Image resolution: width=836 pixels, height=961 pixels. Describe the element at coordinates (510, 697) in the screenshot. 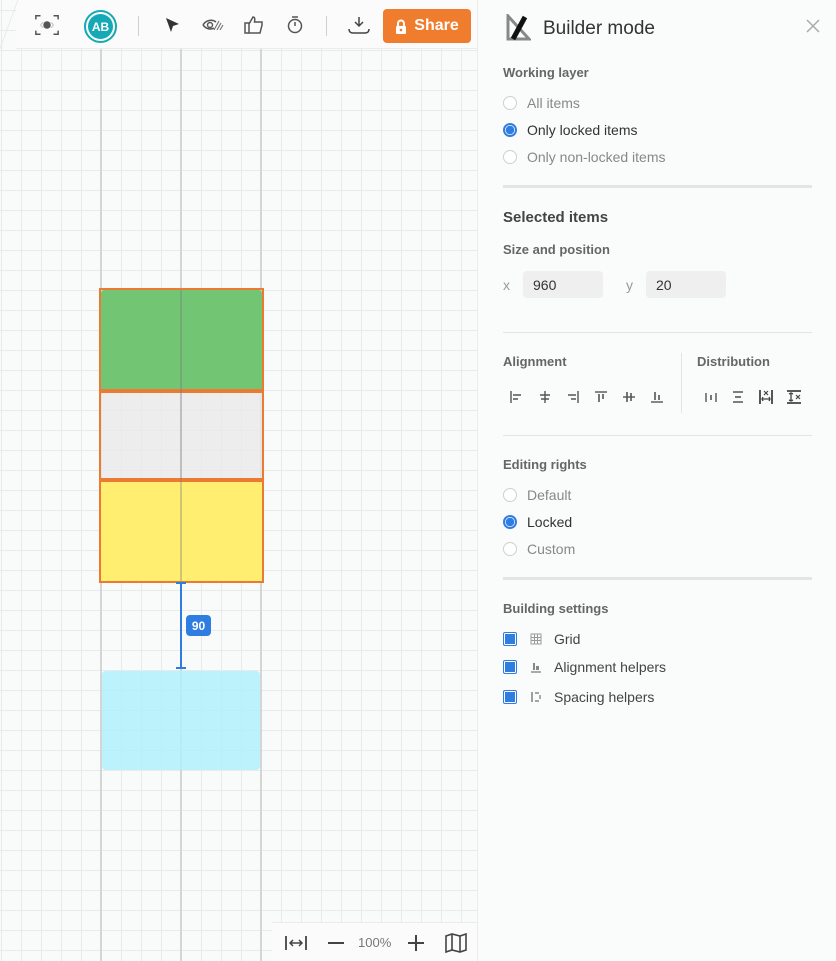

I see `spacing-helpers-checkbox` at that location.